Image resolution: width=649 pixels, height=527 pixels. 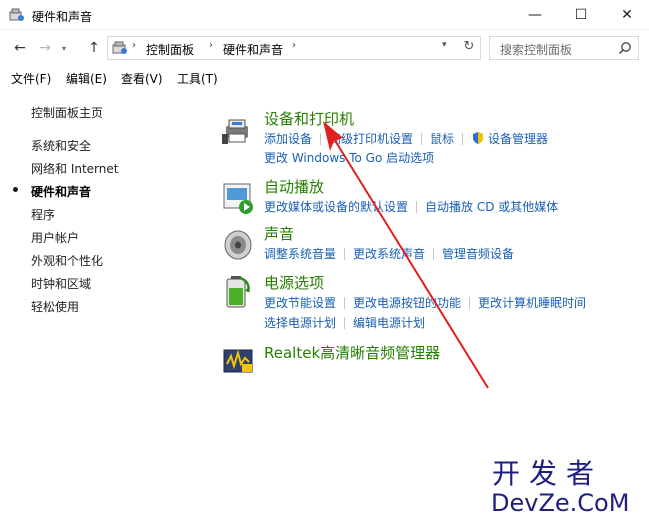 What do you see at coordinates (407, 302) in the screenshot?
I see `power-button-function-link: 更改电源按钮的功能` at bounding box center [407, 302].